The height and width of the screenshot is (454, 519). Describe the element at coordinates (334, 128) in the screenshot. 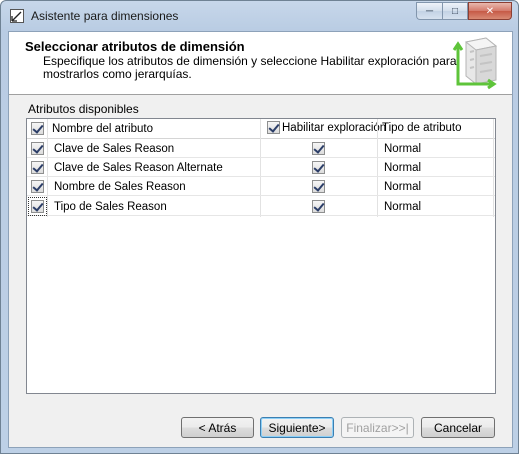

I see `column-header-browse: Habilitar exploración` at that location.